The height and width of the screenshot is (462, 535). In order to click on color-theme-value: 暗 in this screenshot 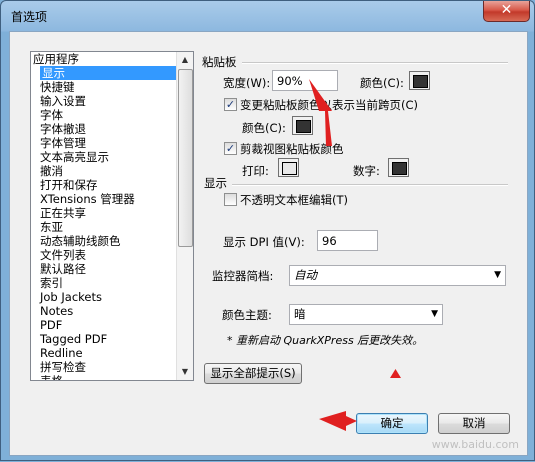, I will do `click(300, 314)`.